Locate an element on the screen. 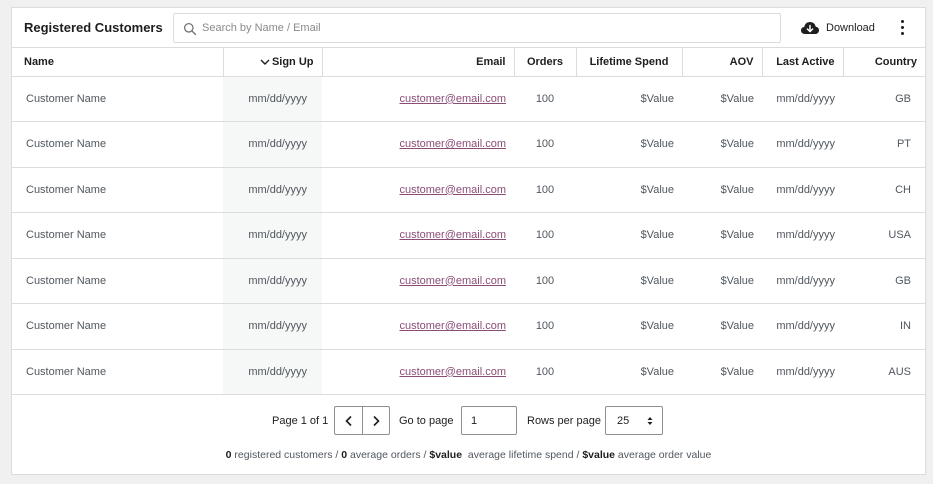  column-header-sign-up: Sign Up is located at coordinates (273, 62).